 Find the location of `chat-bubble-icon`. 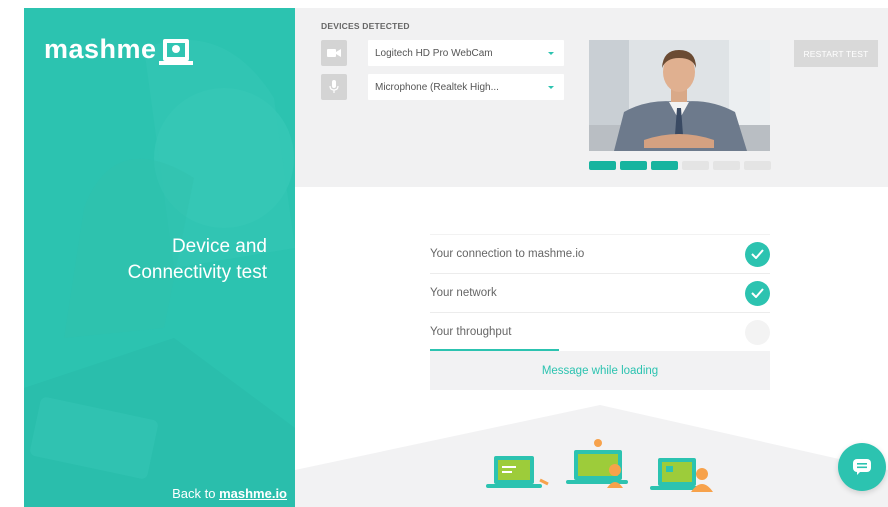

chat-bubble-icon is located at coordinates (862, 467).